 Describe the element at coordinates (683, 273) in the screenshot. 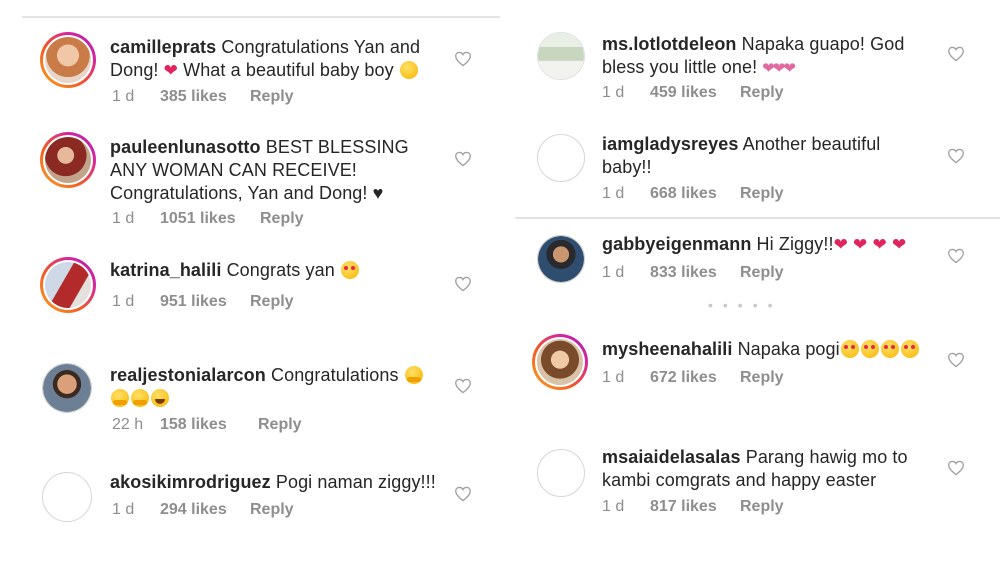

I see `likes-count: 833 likes` at that location.